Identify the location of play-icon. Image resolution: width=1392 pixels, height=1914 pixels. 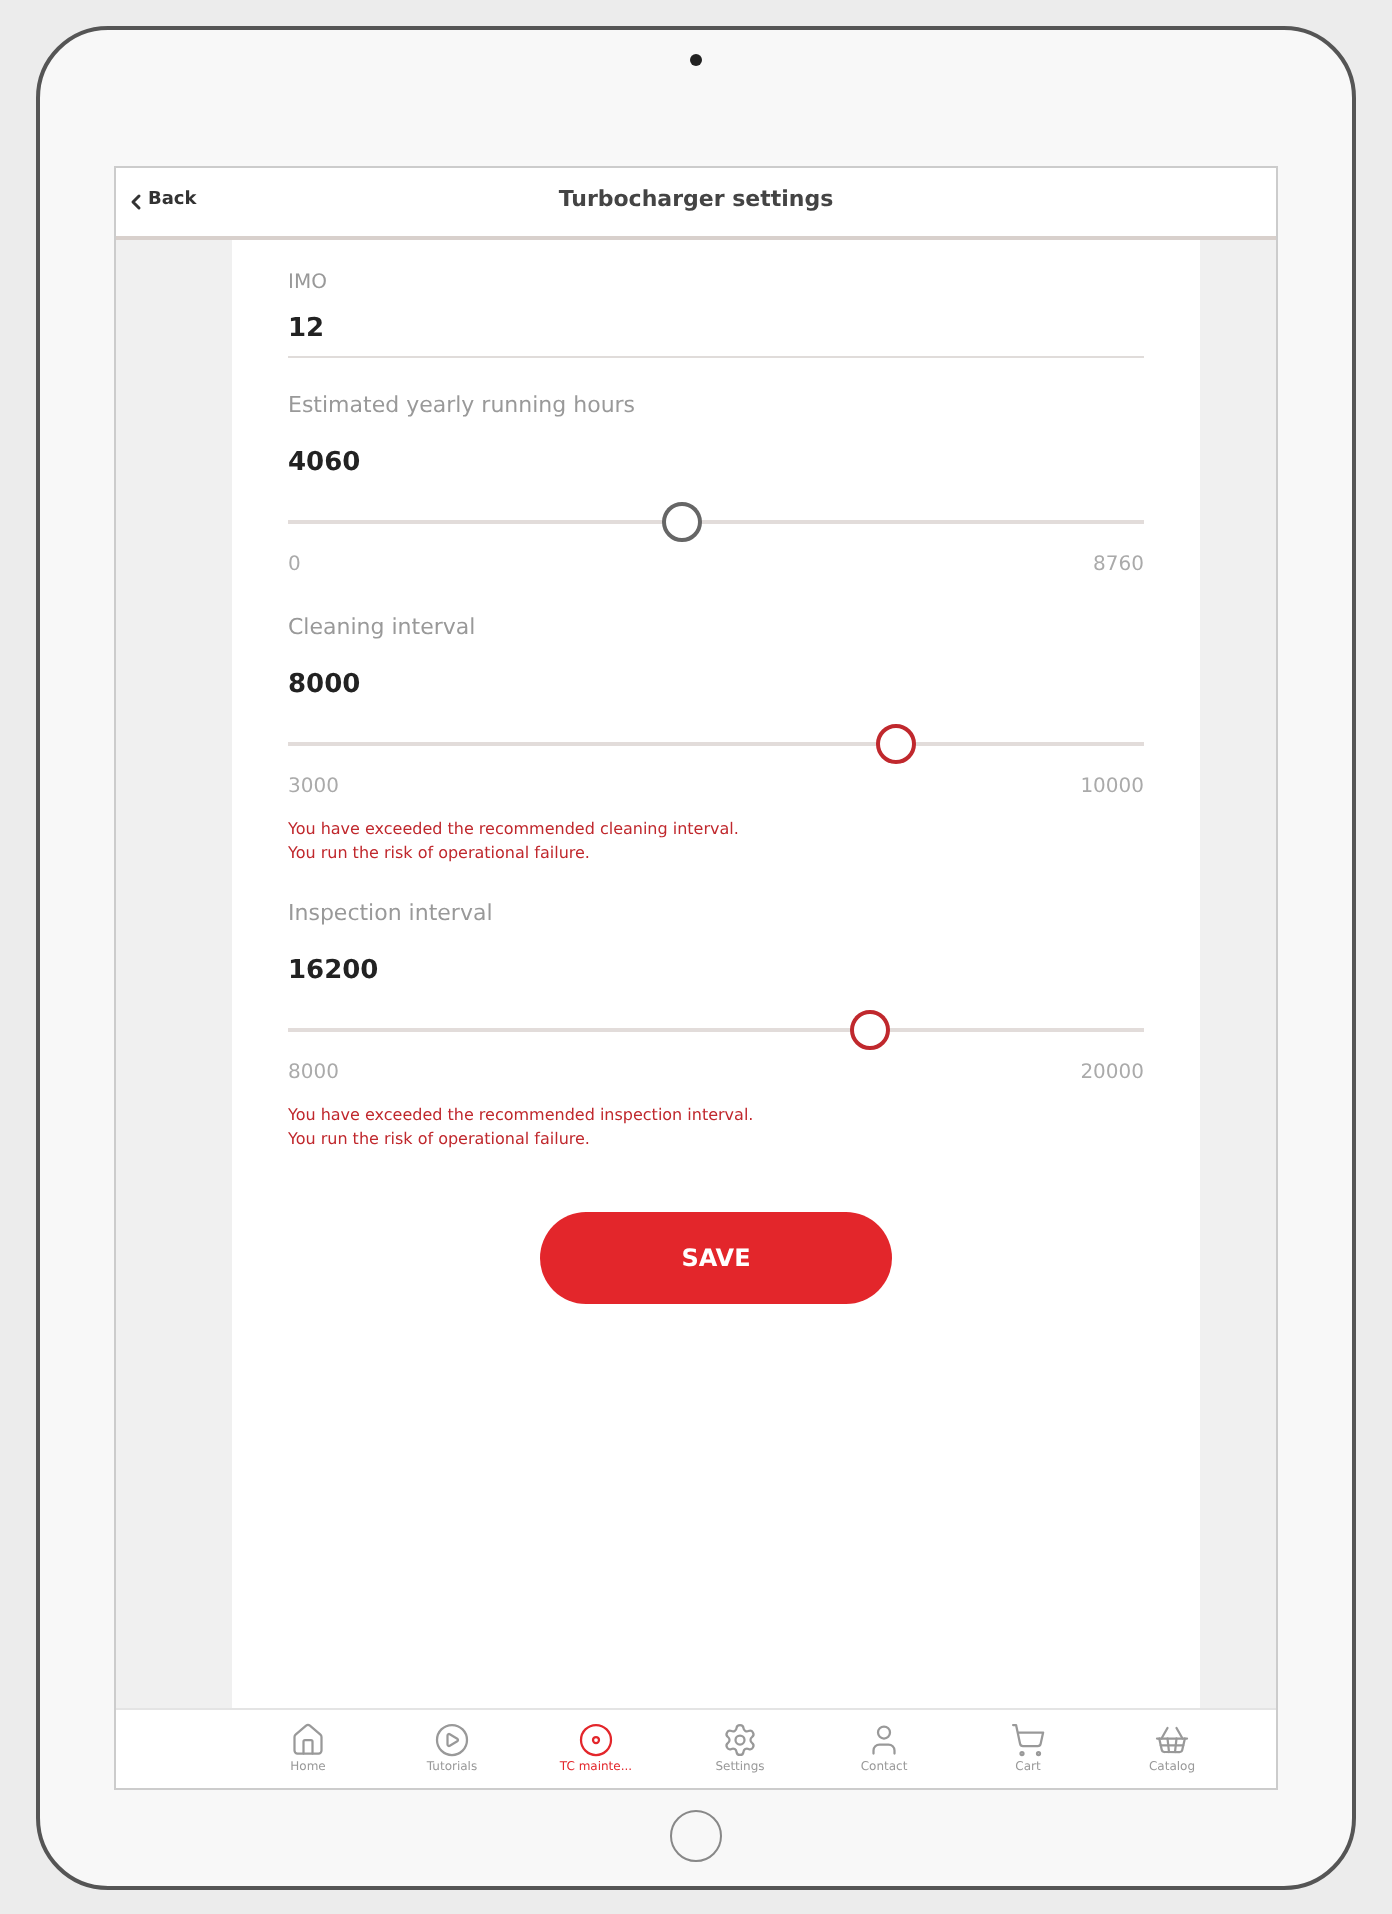
(452, 1739).